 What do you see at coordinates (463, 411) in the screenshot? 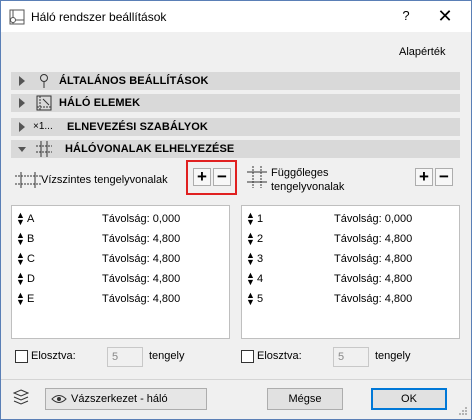
I see `resize-grip-icon` at bounding box center [463, 411].